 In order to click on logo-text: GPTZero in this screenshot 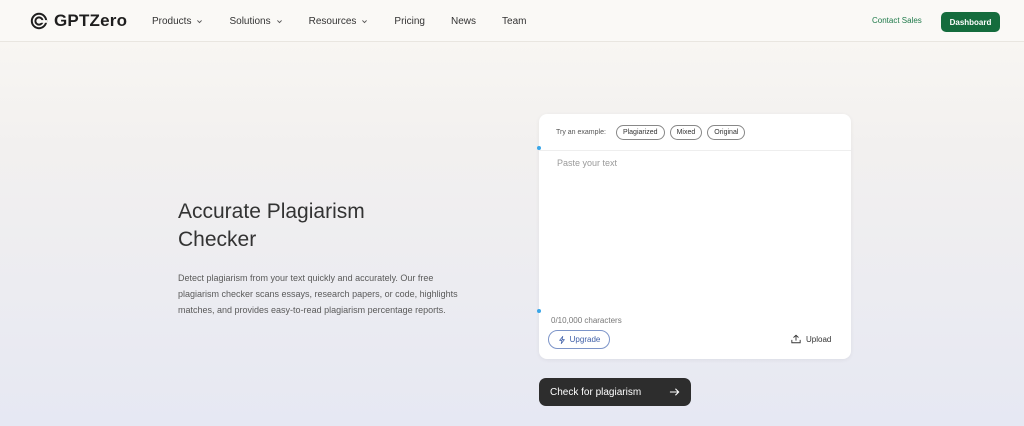, I will do `click(91, 20)`.